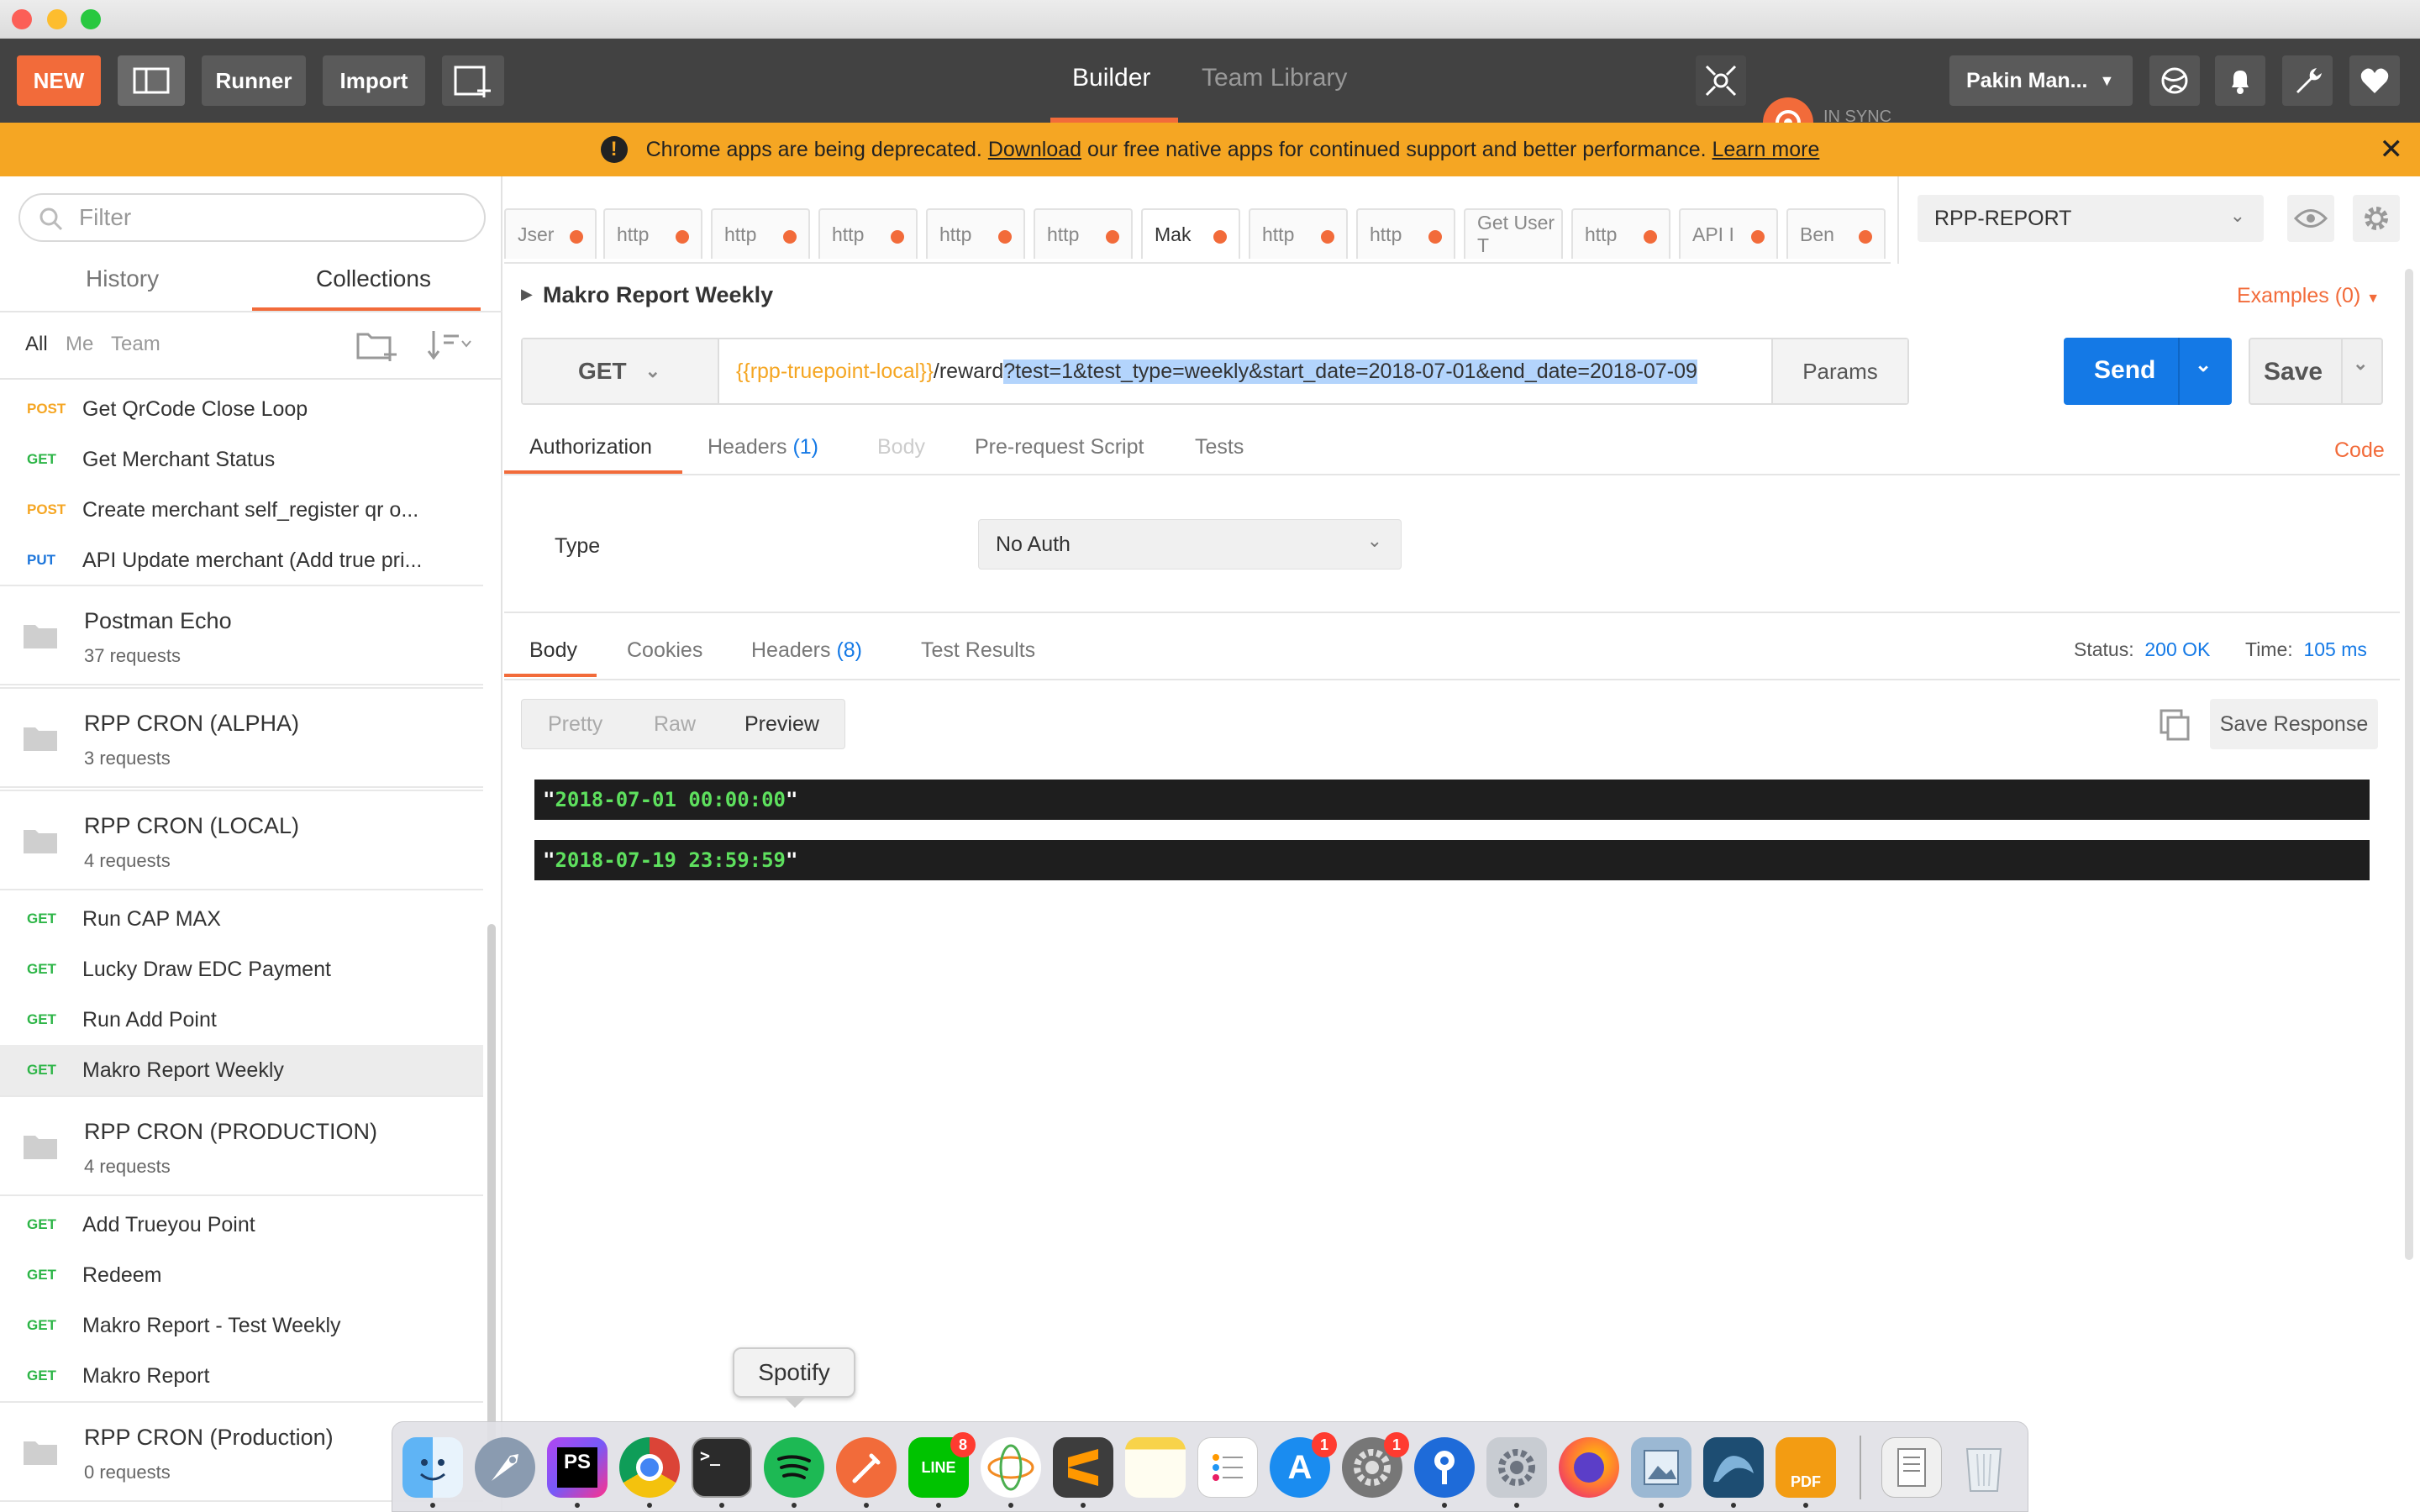  What do you see at coordinates (1836, 233) in the screenshot?
I see `request-tab: Ben` at bounding box center [1836, 233].